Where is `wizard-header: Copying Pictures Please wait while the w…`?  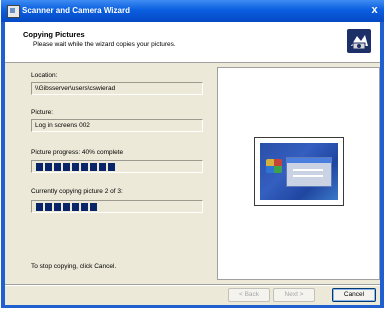
wizard-header: Copying Pictures Please wait while the w… is located at coordinates (192, 42).